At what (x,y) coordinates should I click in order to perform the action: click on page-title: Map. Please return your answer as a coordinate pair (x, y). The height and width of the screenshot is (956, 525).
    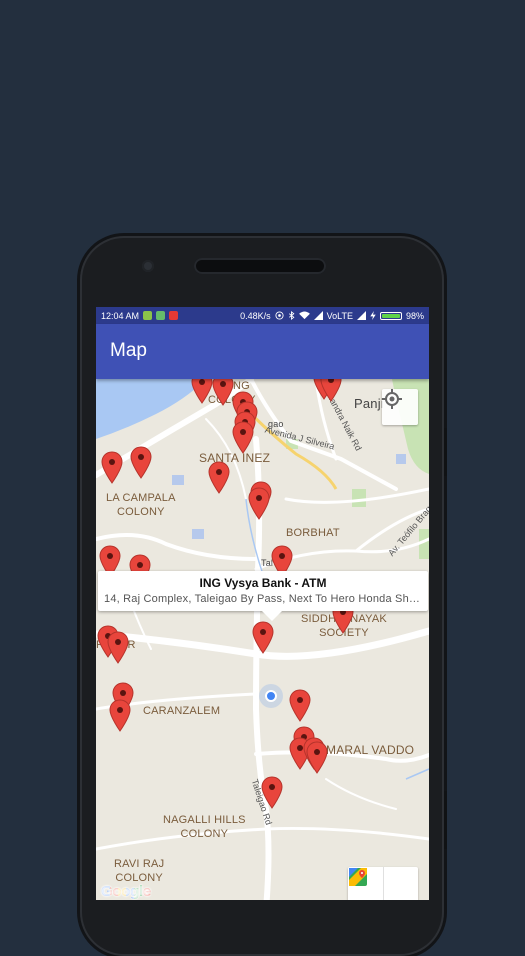
    Looking at the image, I should click on (128, 350).